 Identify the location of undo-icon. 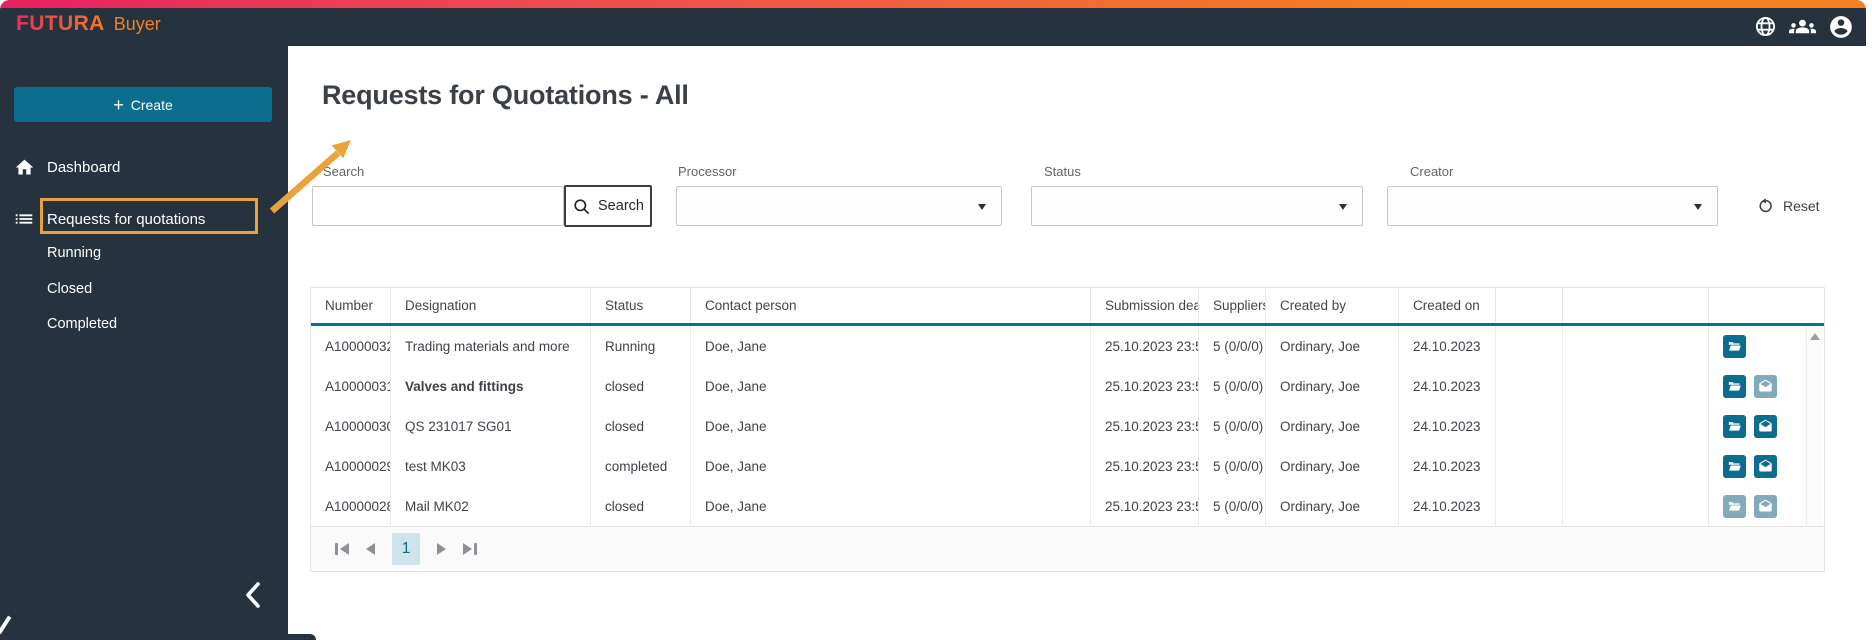
(1766, 206).